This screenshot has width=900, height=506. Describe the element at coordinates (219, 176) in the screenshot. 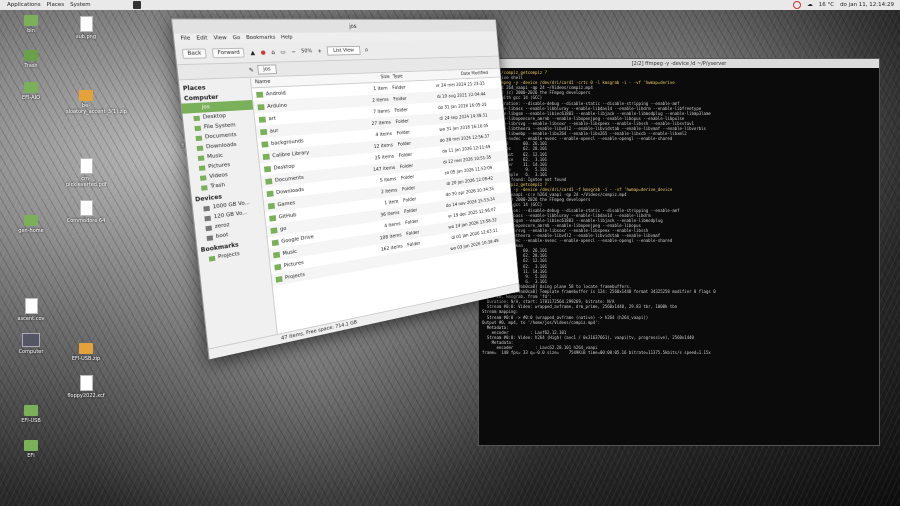

I see `sidebar-item-label: Videos` at that location.